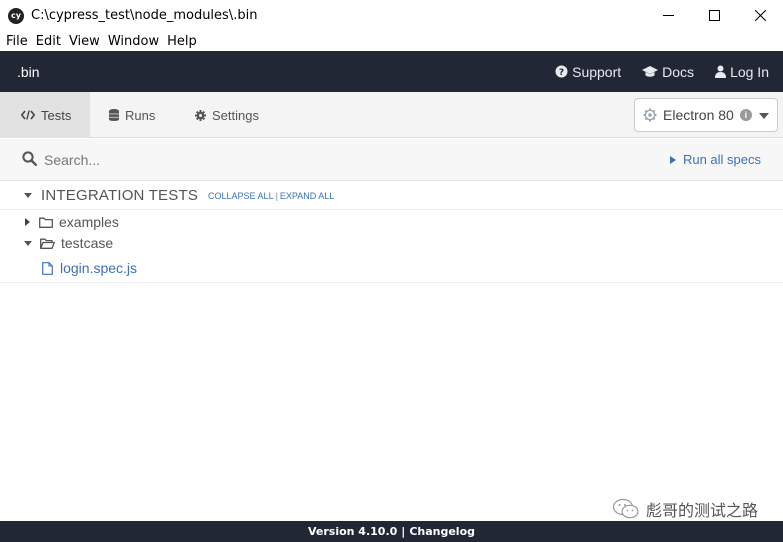 This screenshot has width=783, height=542. I want to click on user-icon, so click(721, 71).